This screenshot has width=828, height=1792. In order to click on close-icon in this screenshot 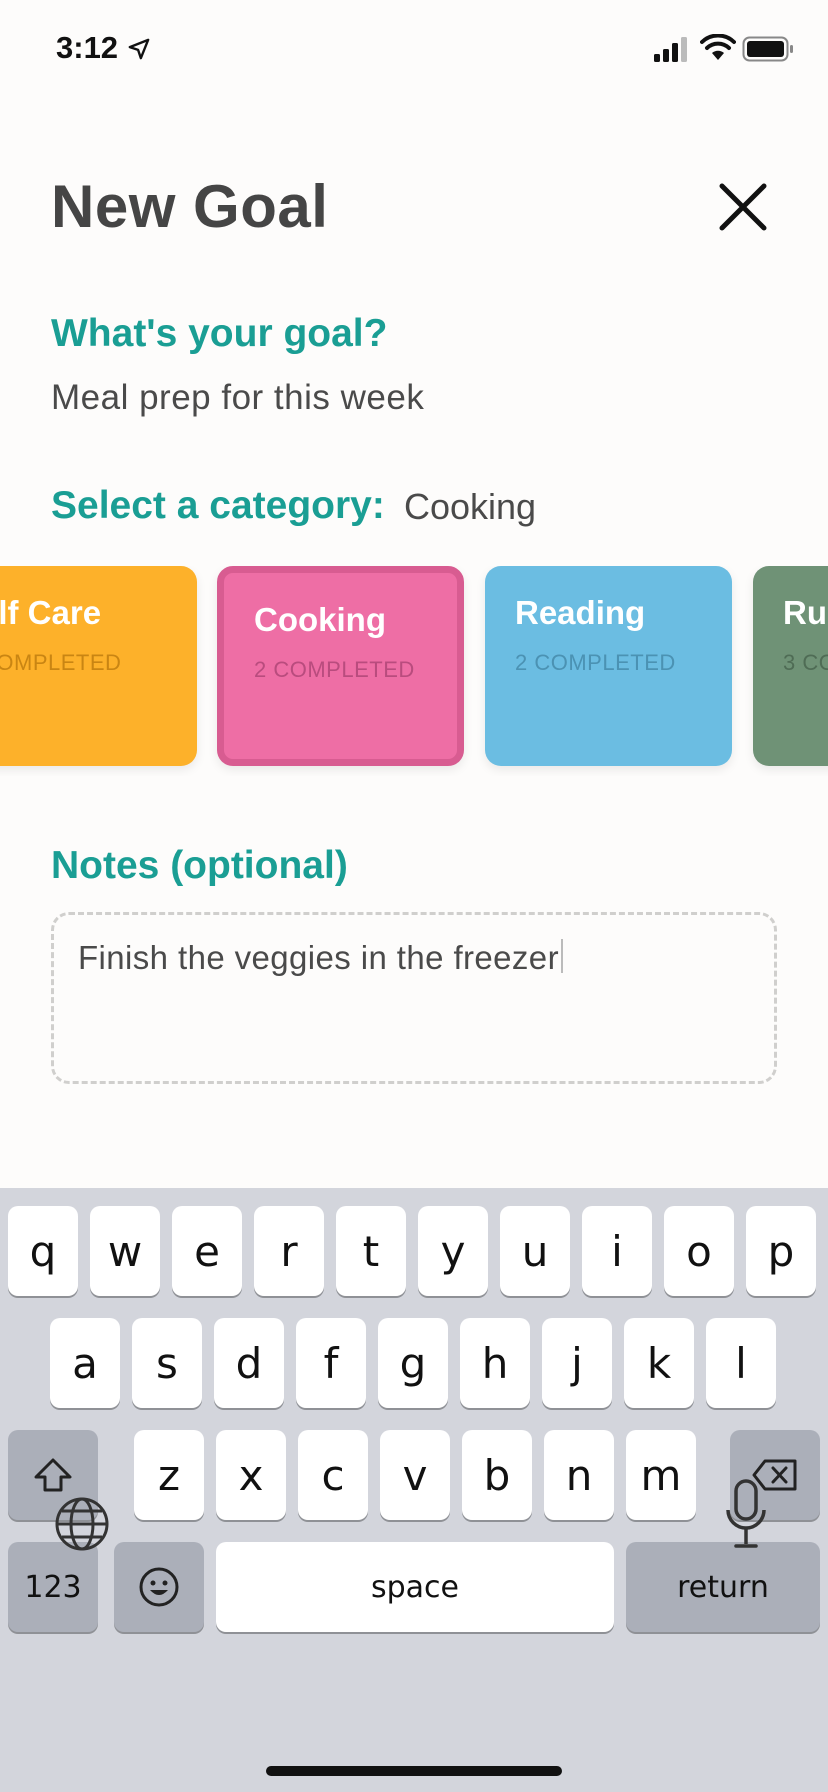, I will do `click(743, 207)`.